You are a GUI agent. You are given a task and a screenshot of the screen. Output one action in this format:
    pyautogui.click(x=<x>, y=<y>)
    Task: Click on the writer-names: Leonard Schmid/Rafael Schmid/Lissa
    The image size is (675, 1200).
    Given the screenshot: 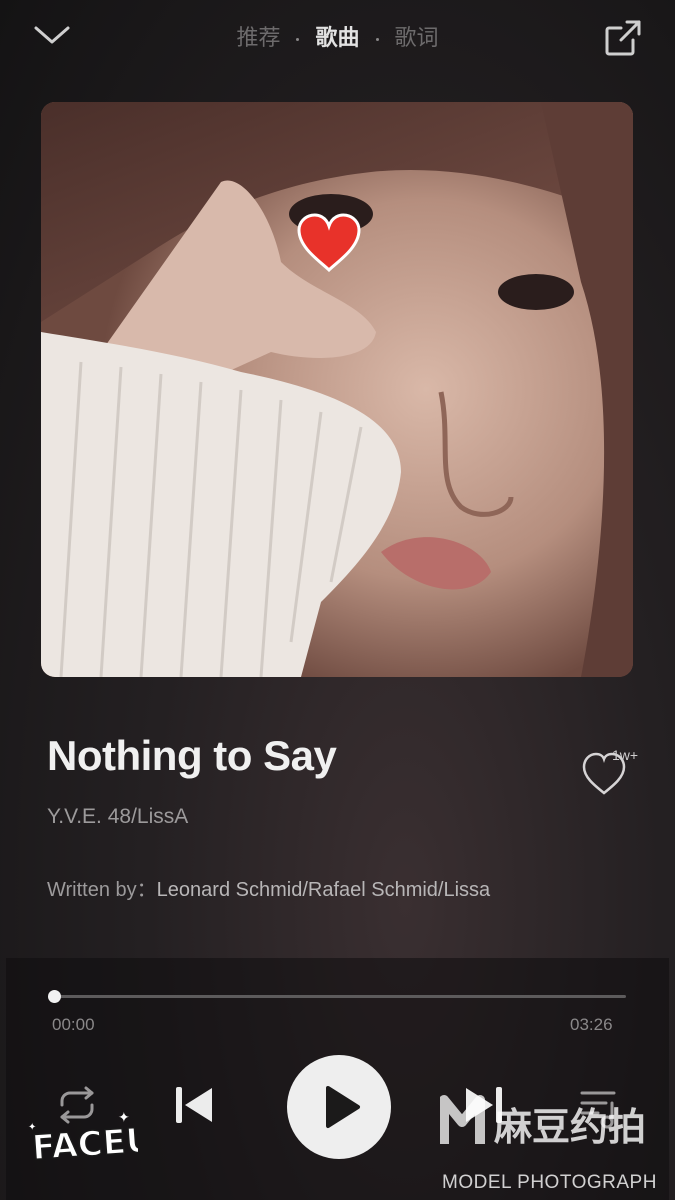 What is the action you would take?
    pyautogui.click(x=323, y=890)
    